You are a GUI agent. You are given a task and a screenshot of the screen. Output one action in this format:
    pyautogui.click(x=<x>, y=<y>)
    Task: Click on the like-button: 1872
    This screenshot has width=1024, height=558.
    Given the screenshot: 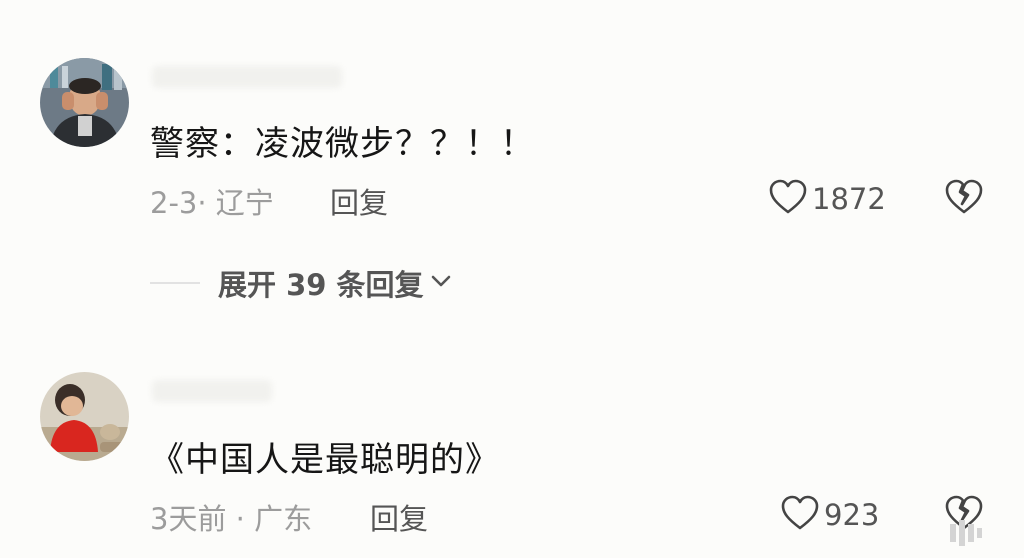 What is the action you would take?
    pyautogui.click(x=827, y=199)
    